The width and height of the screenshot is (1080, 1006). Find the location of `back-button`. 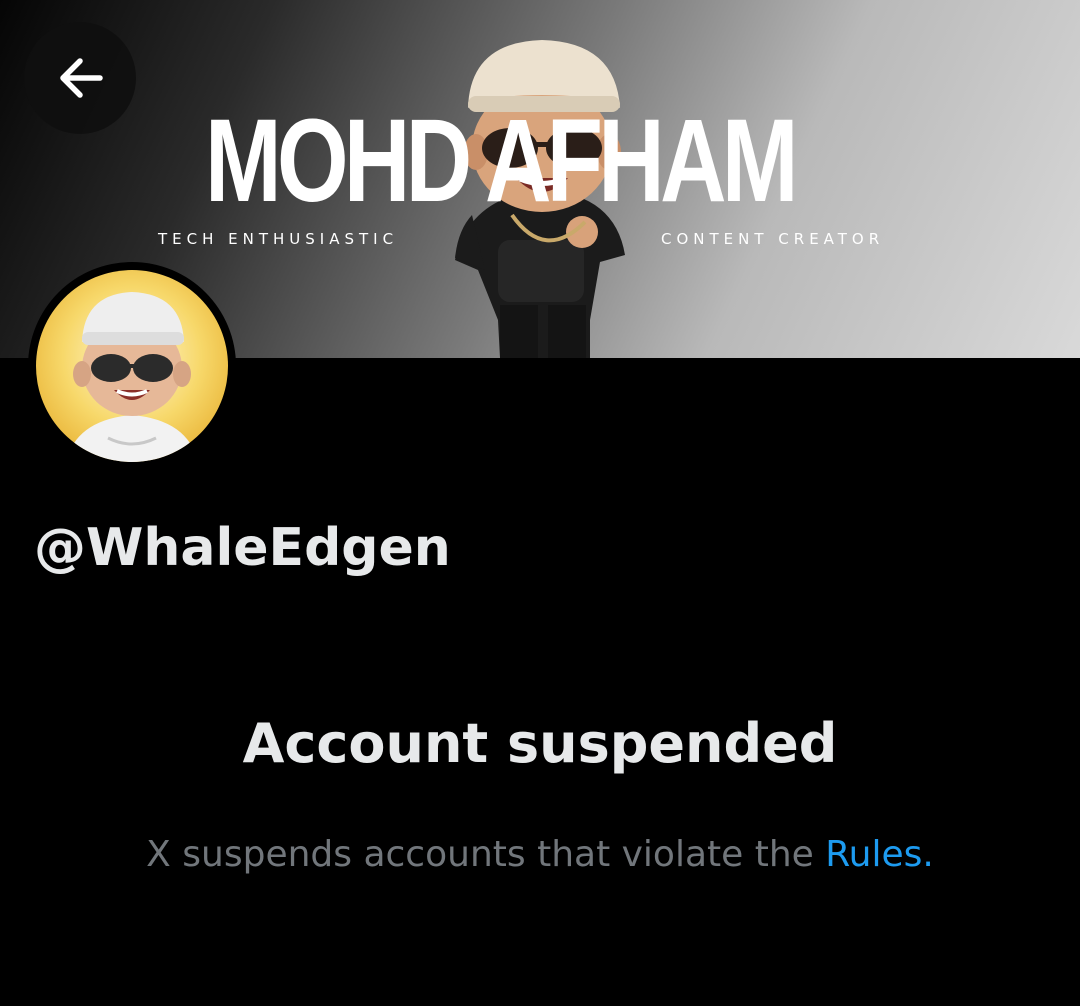

back-button is located at coordinates (80, 78).